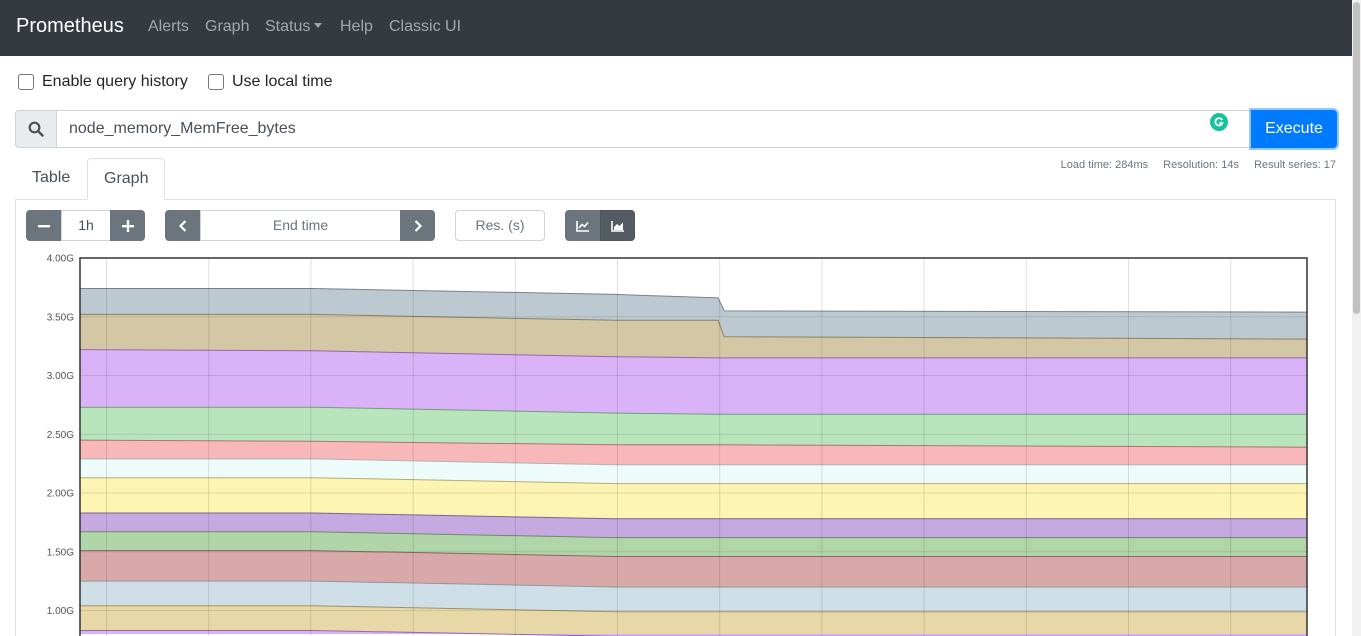 This screenshot has height=636, width=1361. I want to click on query-history-option: Enable query history, so click(103, 82).